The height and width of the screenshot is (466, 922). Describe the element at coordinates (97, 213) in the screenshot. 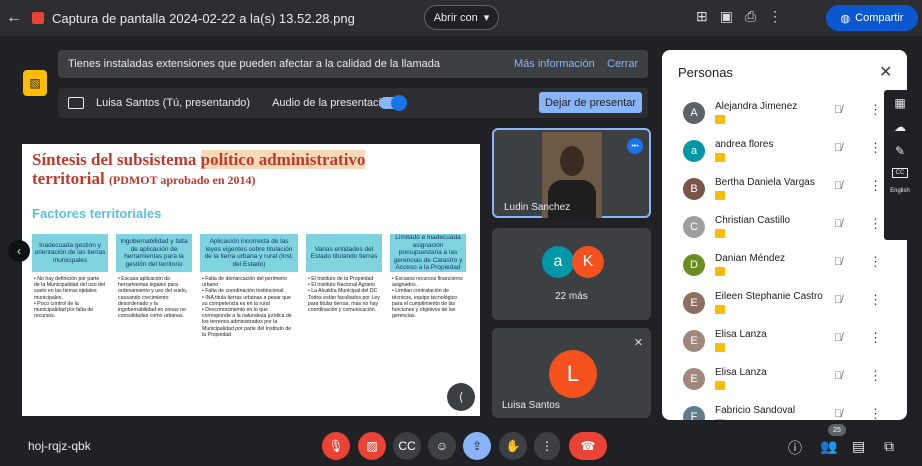

I see `slide-subtitle: Factores territoriales` at that location.